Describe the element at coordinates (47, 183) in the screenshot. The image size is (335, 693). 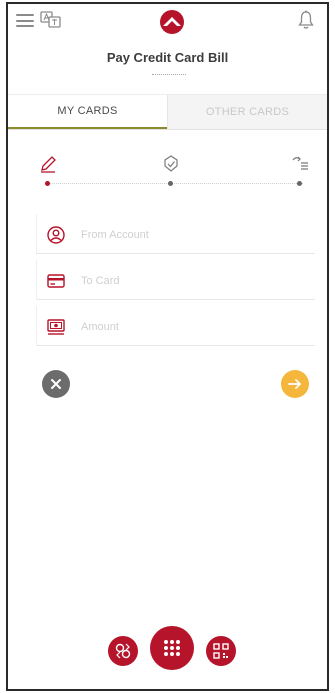
I see `step-indicator-active` at that location.